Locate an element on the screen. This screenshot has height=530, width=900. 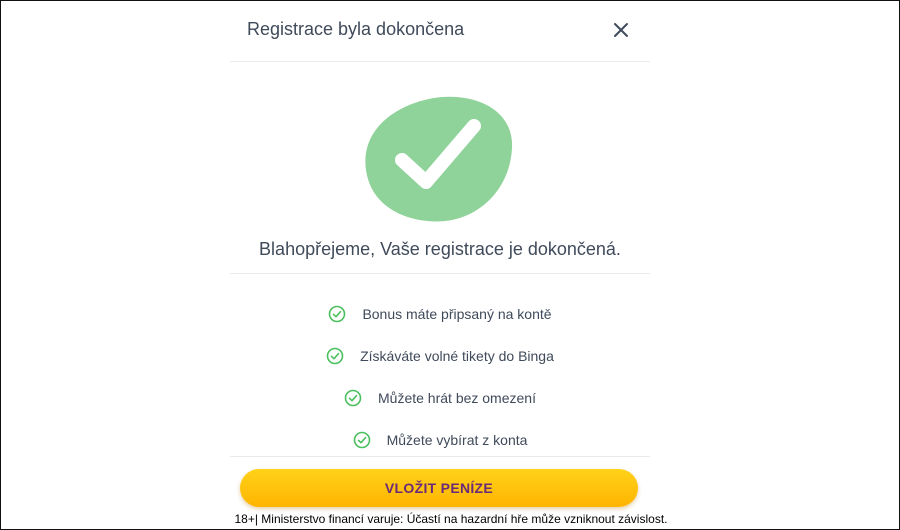
benefit-label: Bonus máte připsaný na kontě is located at coordinates (457, 314).